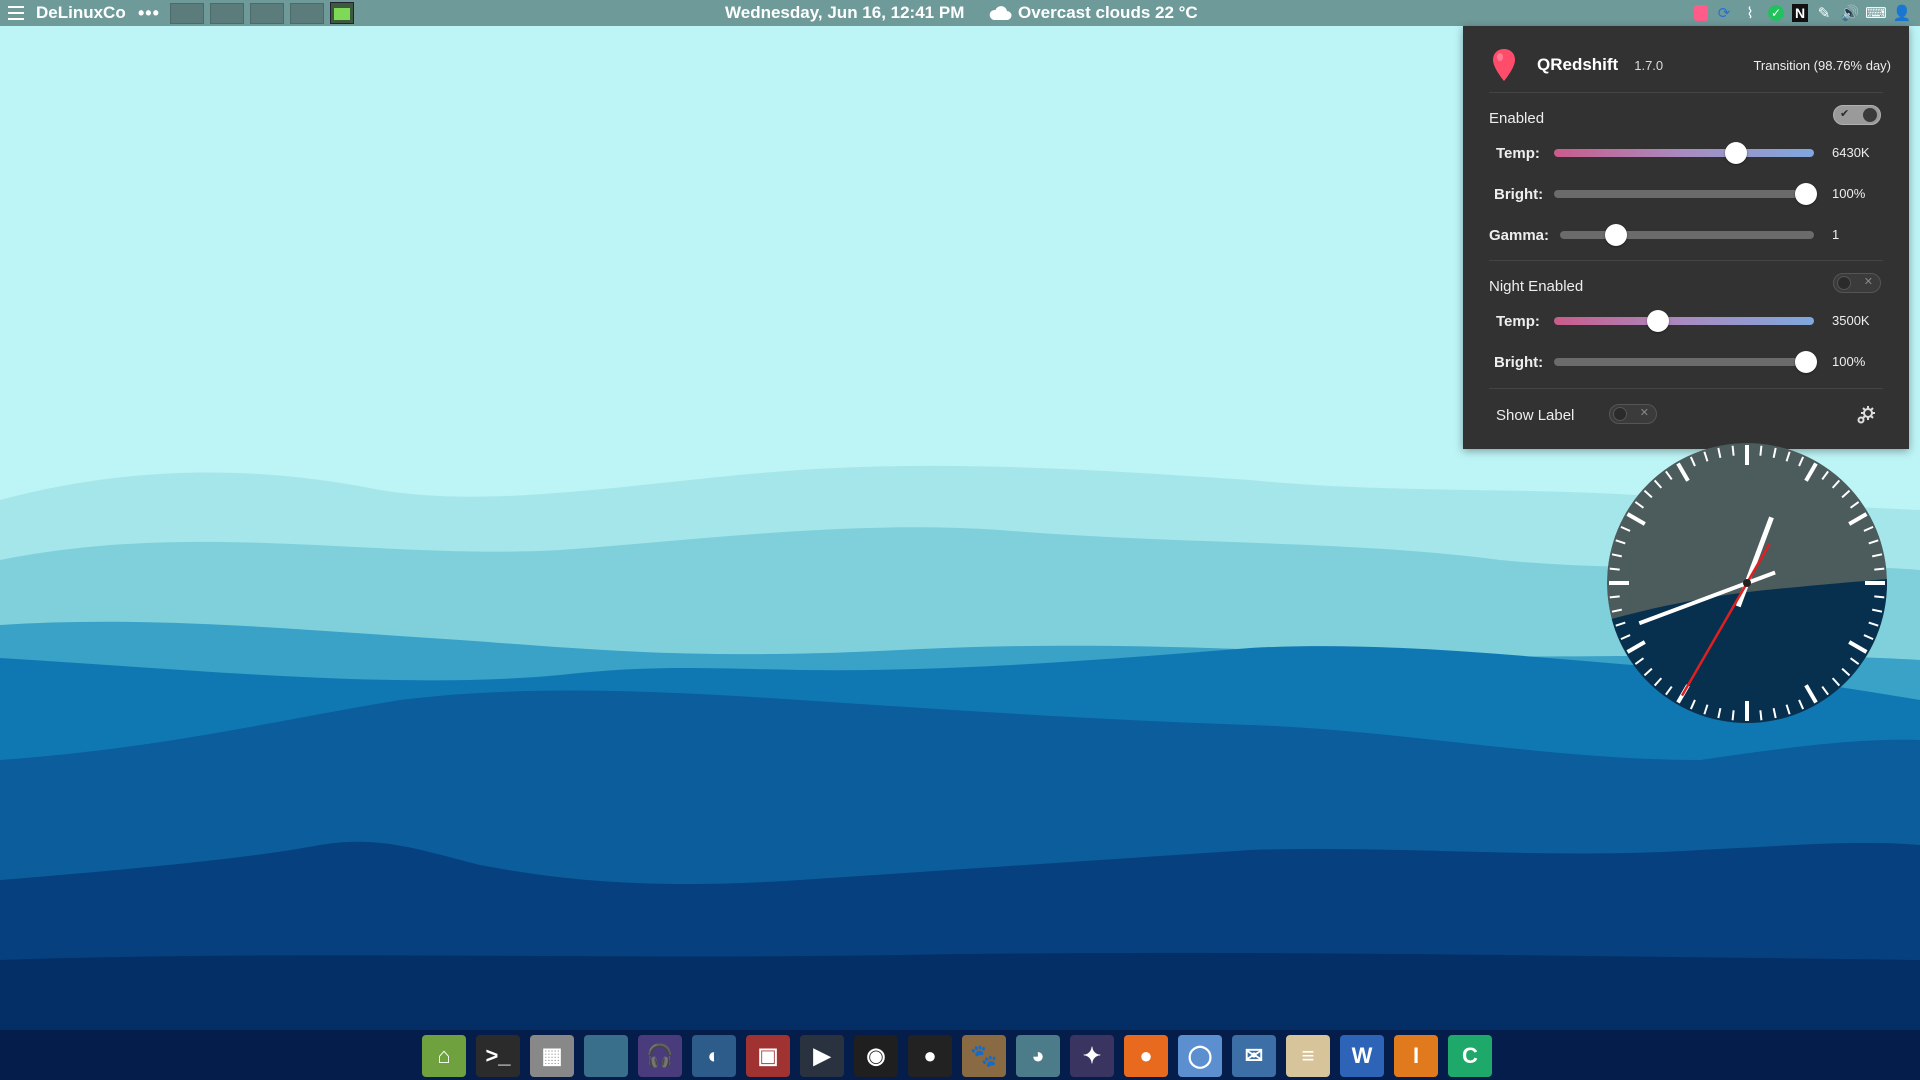 This screenshot has height=1080, width=1920. I want to click on gimp-icon: 🐾, so click(984, 1056).